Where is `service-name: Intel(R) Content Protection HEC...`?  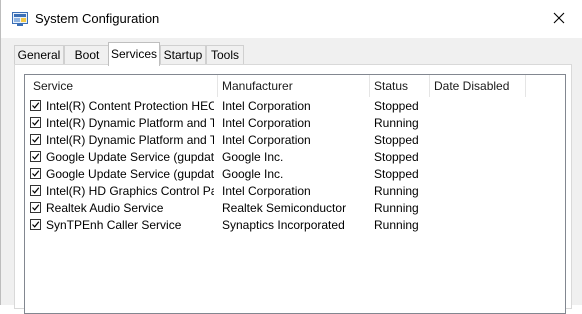 service-name: Intel(R) Content Protection HEC... is located at coordinates (130, 106).